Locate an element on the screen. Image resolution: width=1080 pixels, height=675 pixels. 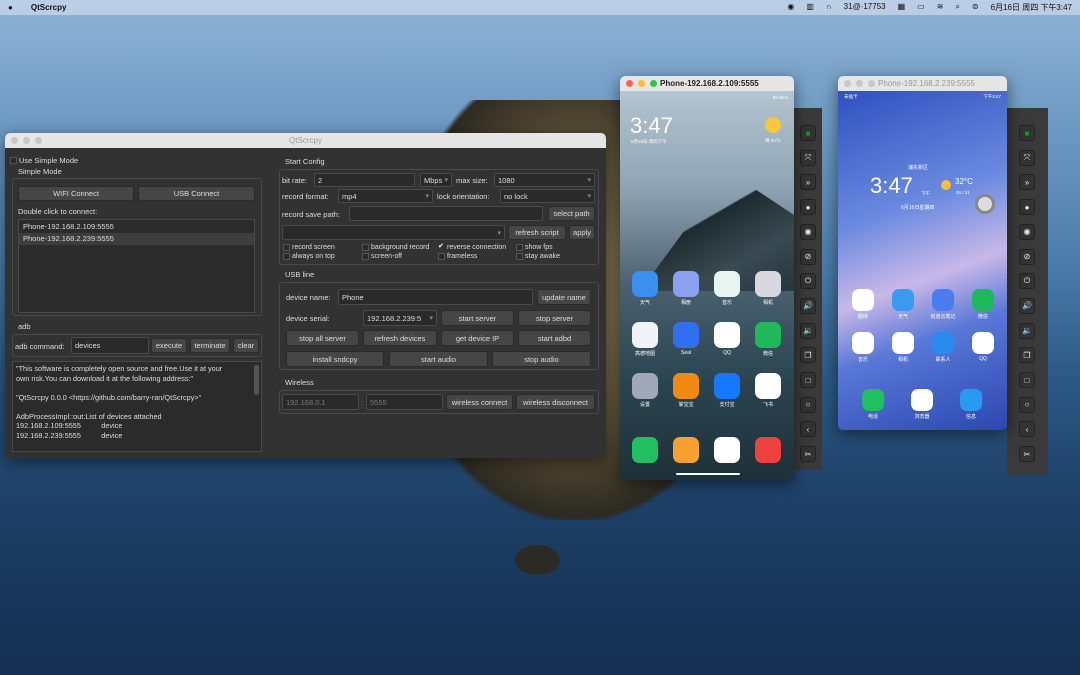
app-icon: 飞书 is located at coordinates (768, 390).